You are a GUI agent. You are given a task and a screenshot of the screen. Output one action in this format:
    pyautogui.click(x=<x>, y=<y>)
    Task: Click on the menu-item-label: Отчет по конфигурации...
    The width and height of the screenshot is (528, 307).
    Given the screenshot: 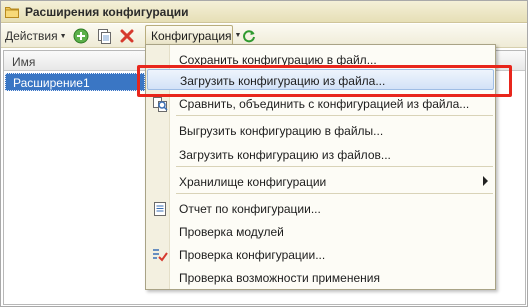 What is the action you would take?
    pyautogui.click(x=250, y=209)
    